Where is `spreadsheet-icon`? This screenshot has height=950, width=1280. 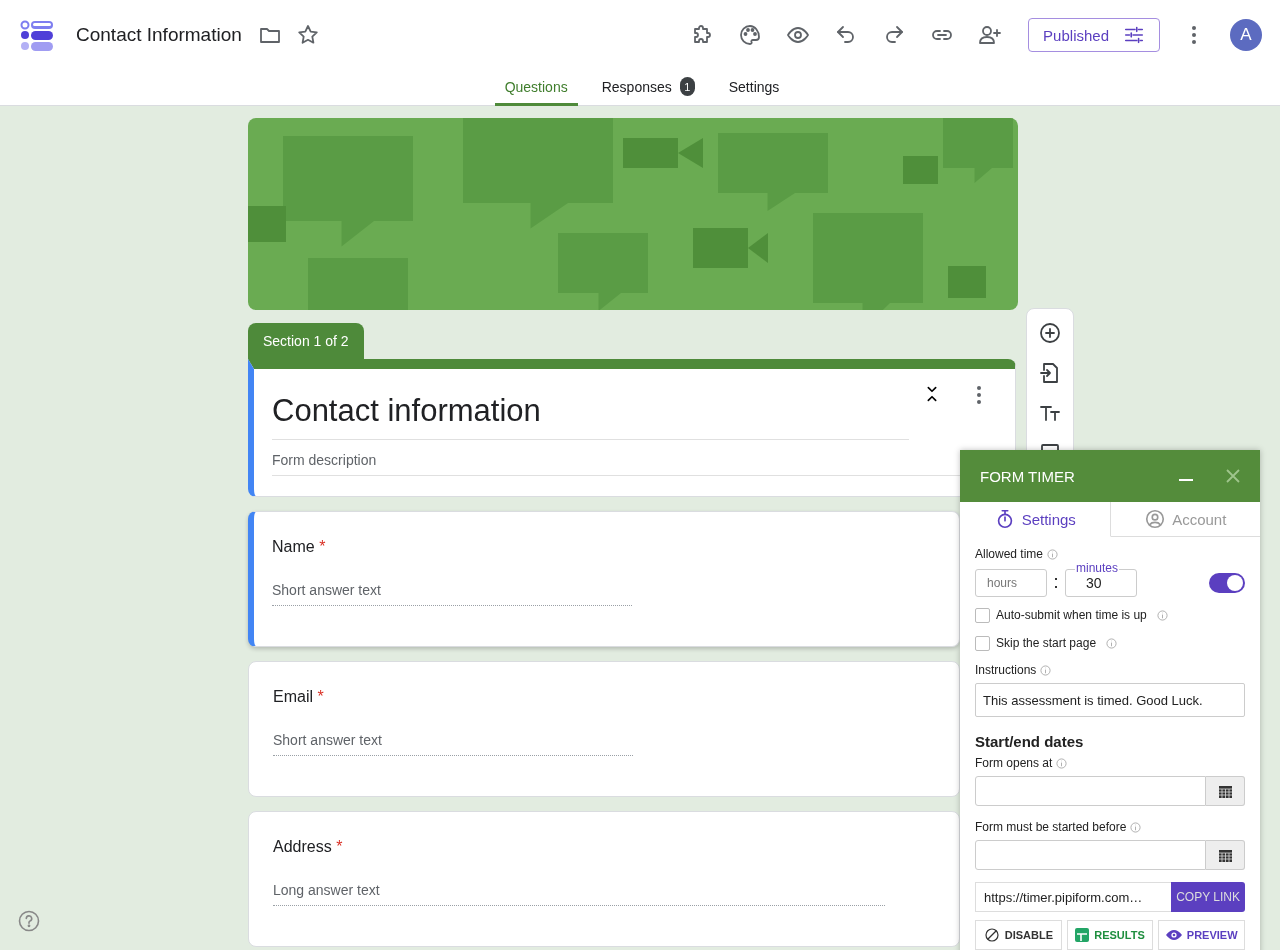 spreadsheet-icon is located at coordinates (1082, 935).